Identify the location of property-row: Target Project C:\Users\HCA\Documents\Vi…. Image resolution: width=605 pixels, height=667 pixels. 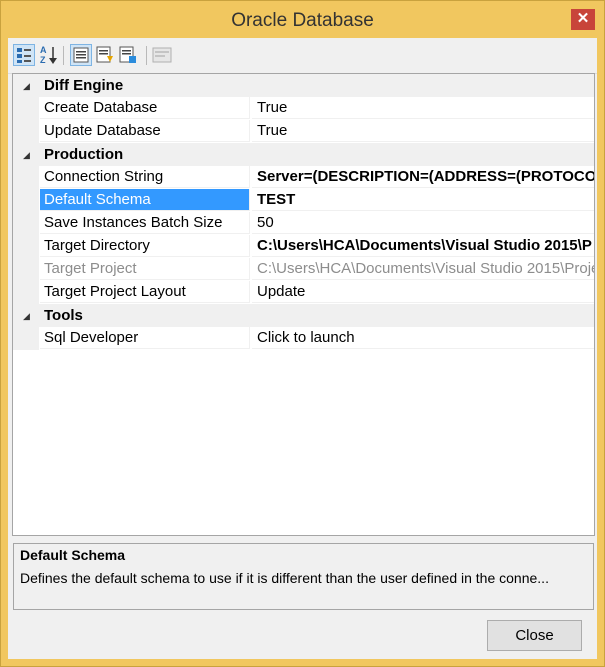
(303, 269).